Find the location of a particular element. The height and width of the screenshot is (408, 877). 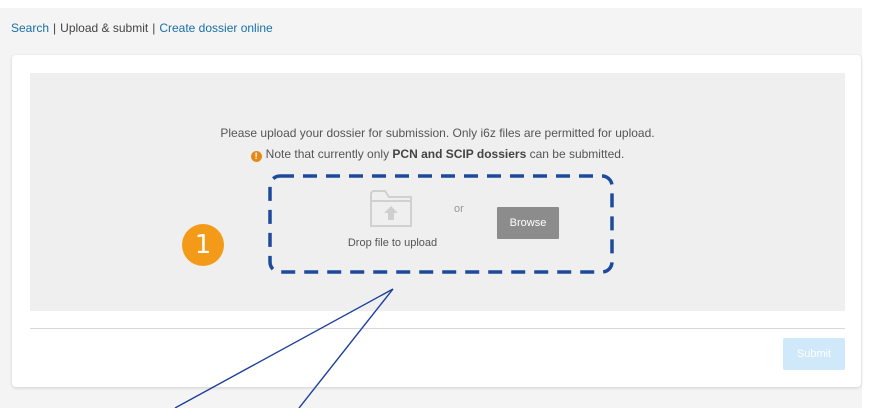

folder-upload-icon is located at coordinates (391, 207).